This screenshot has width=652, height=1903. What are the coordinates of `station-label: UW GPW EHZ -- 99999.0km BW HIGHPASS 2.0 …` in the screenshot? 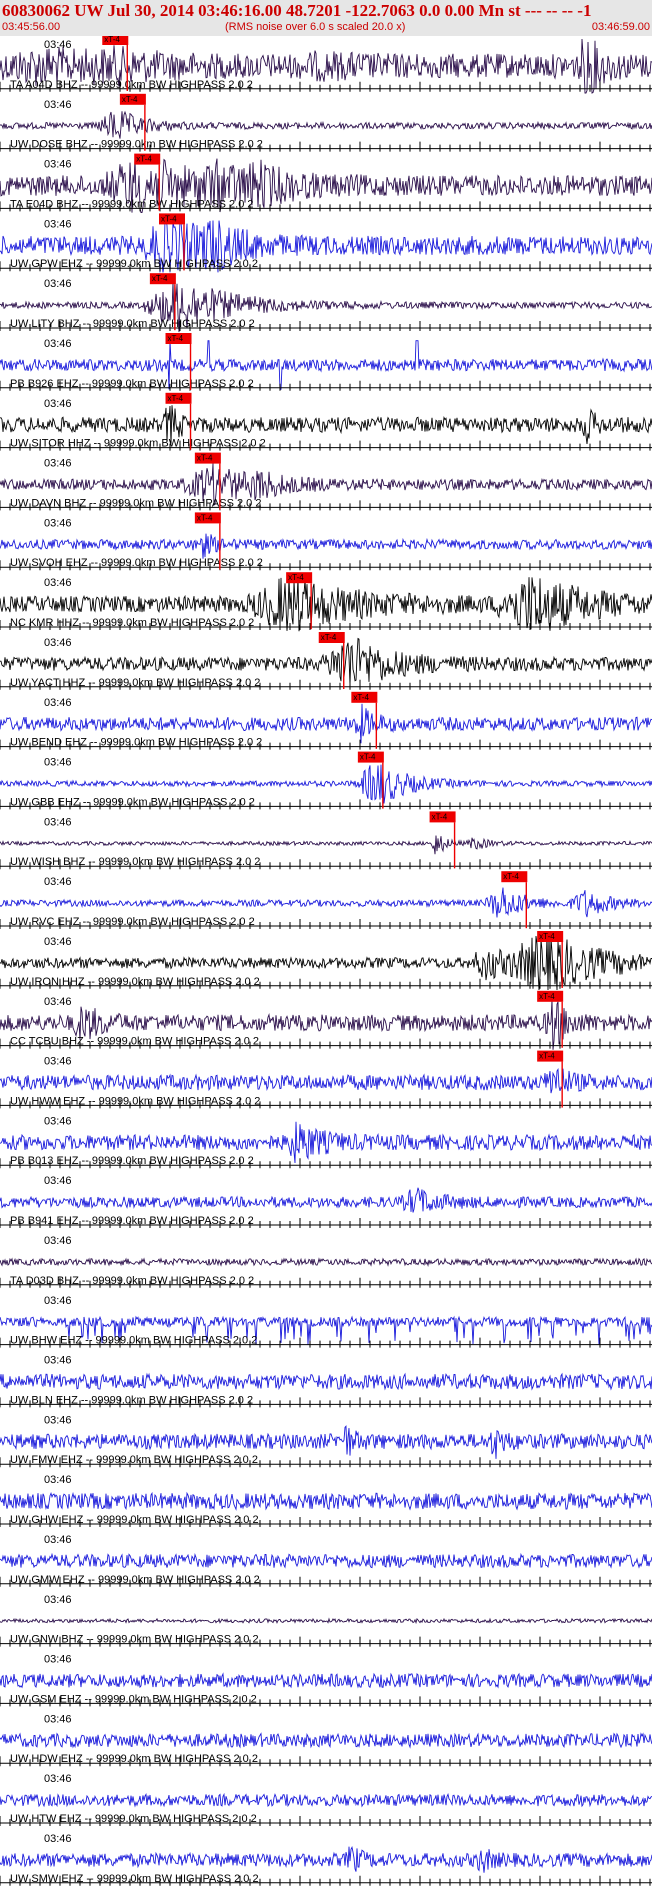 It's located at (134, 264).